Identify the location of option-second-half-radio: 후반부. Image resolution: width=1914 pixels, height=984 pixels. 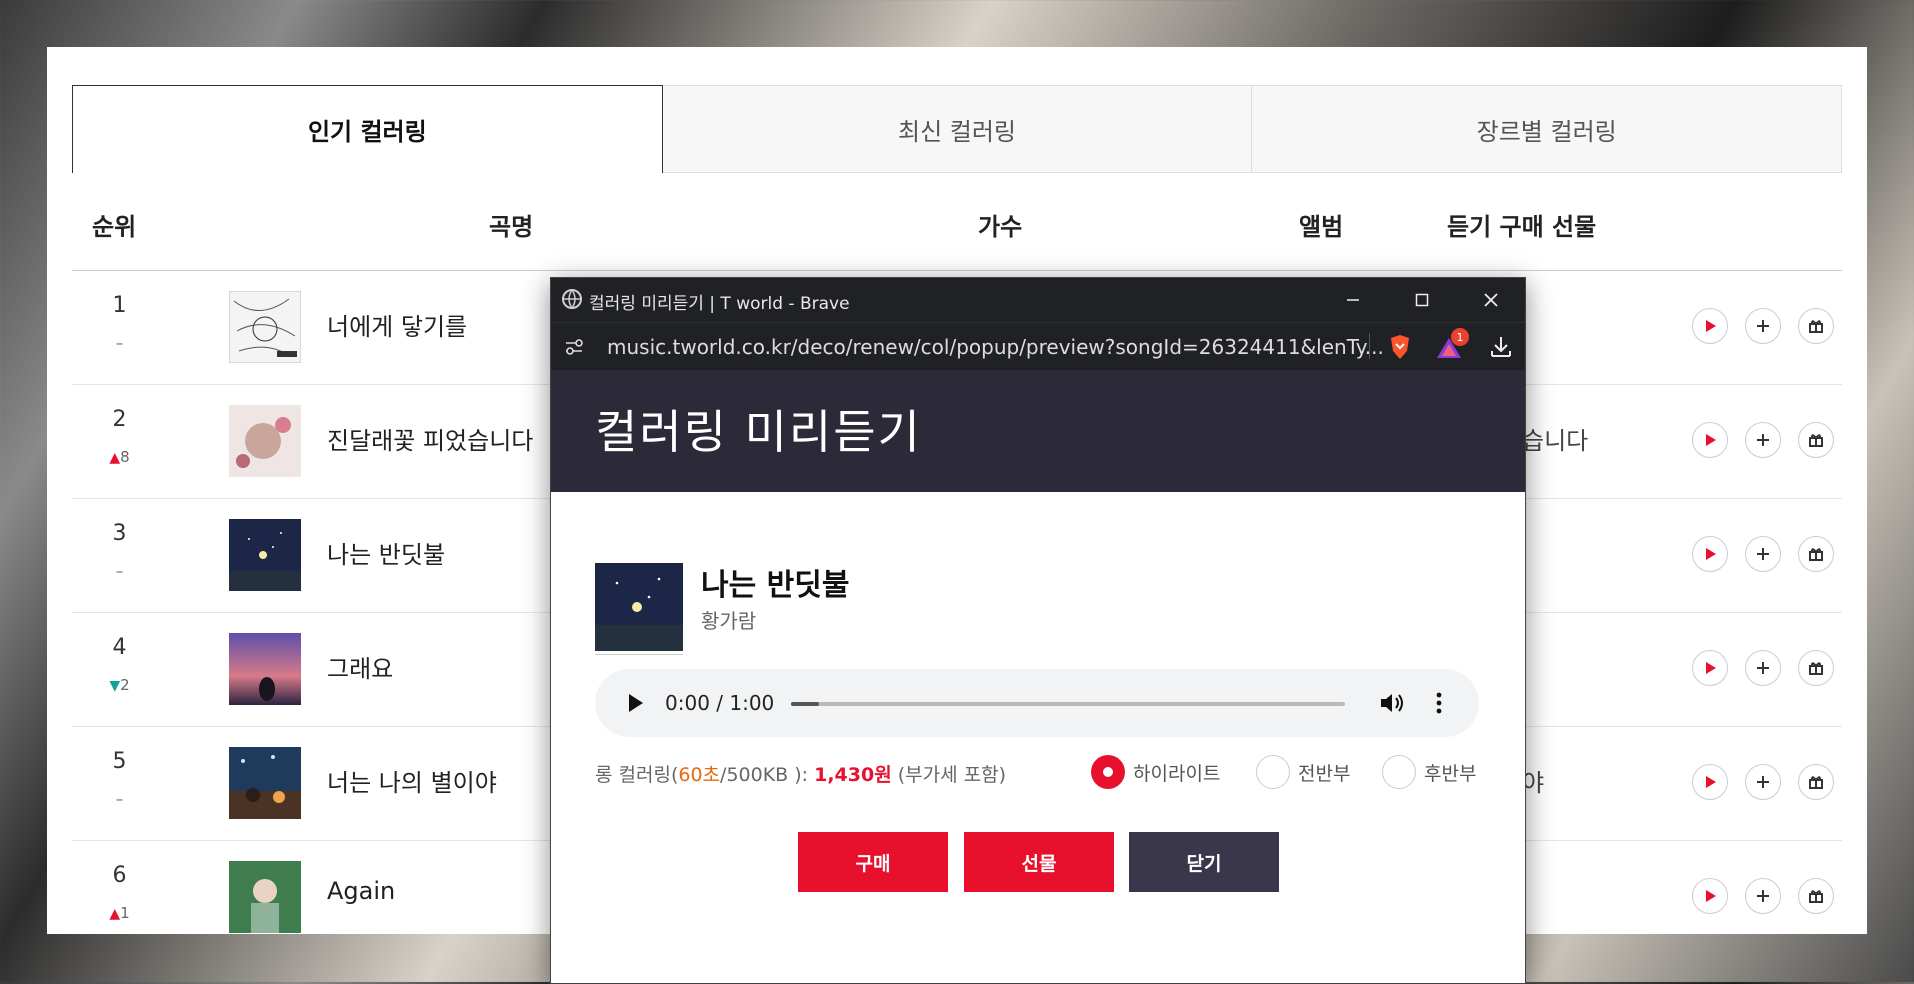
(1429, 772).